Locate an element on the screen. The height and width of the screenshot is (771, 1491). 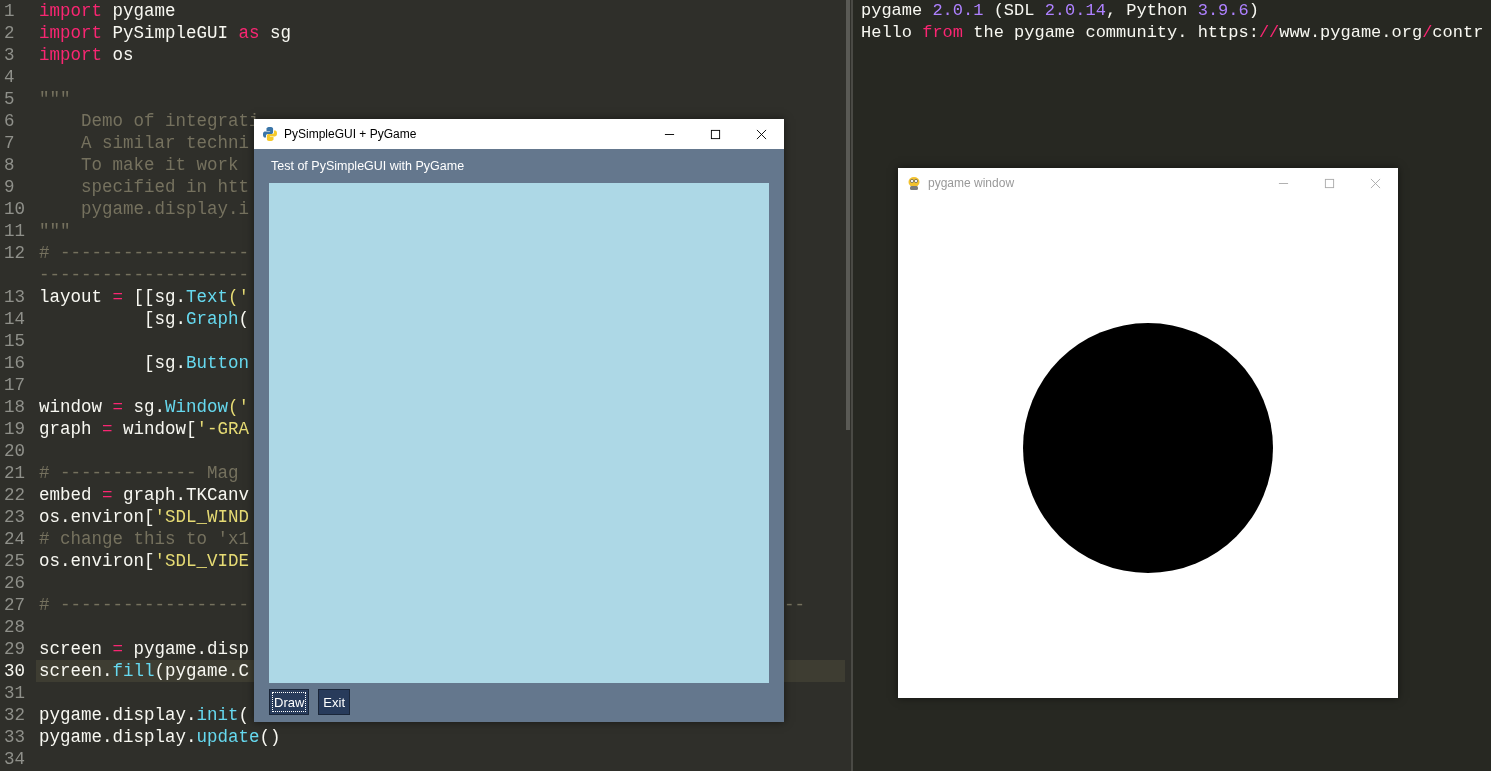
line-number: 6 is located at coordinates (9, 121).